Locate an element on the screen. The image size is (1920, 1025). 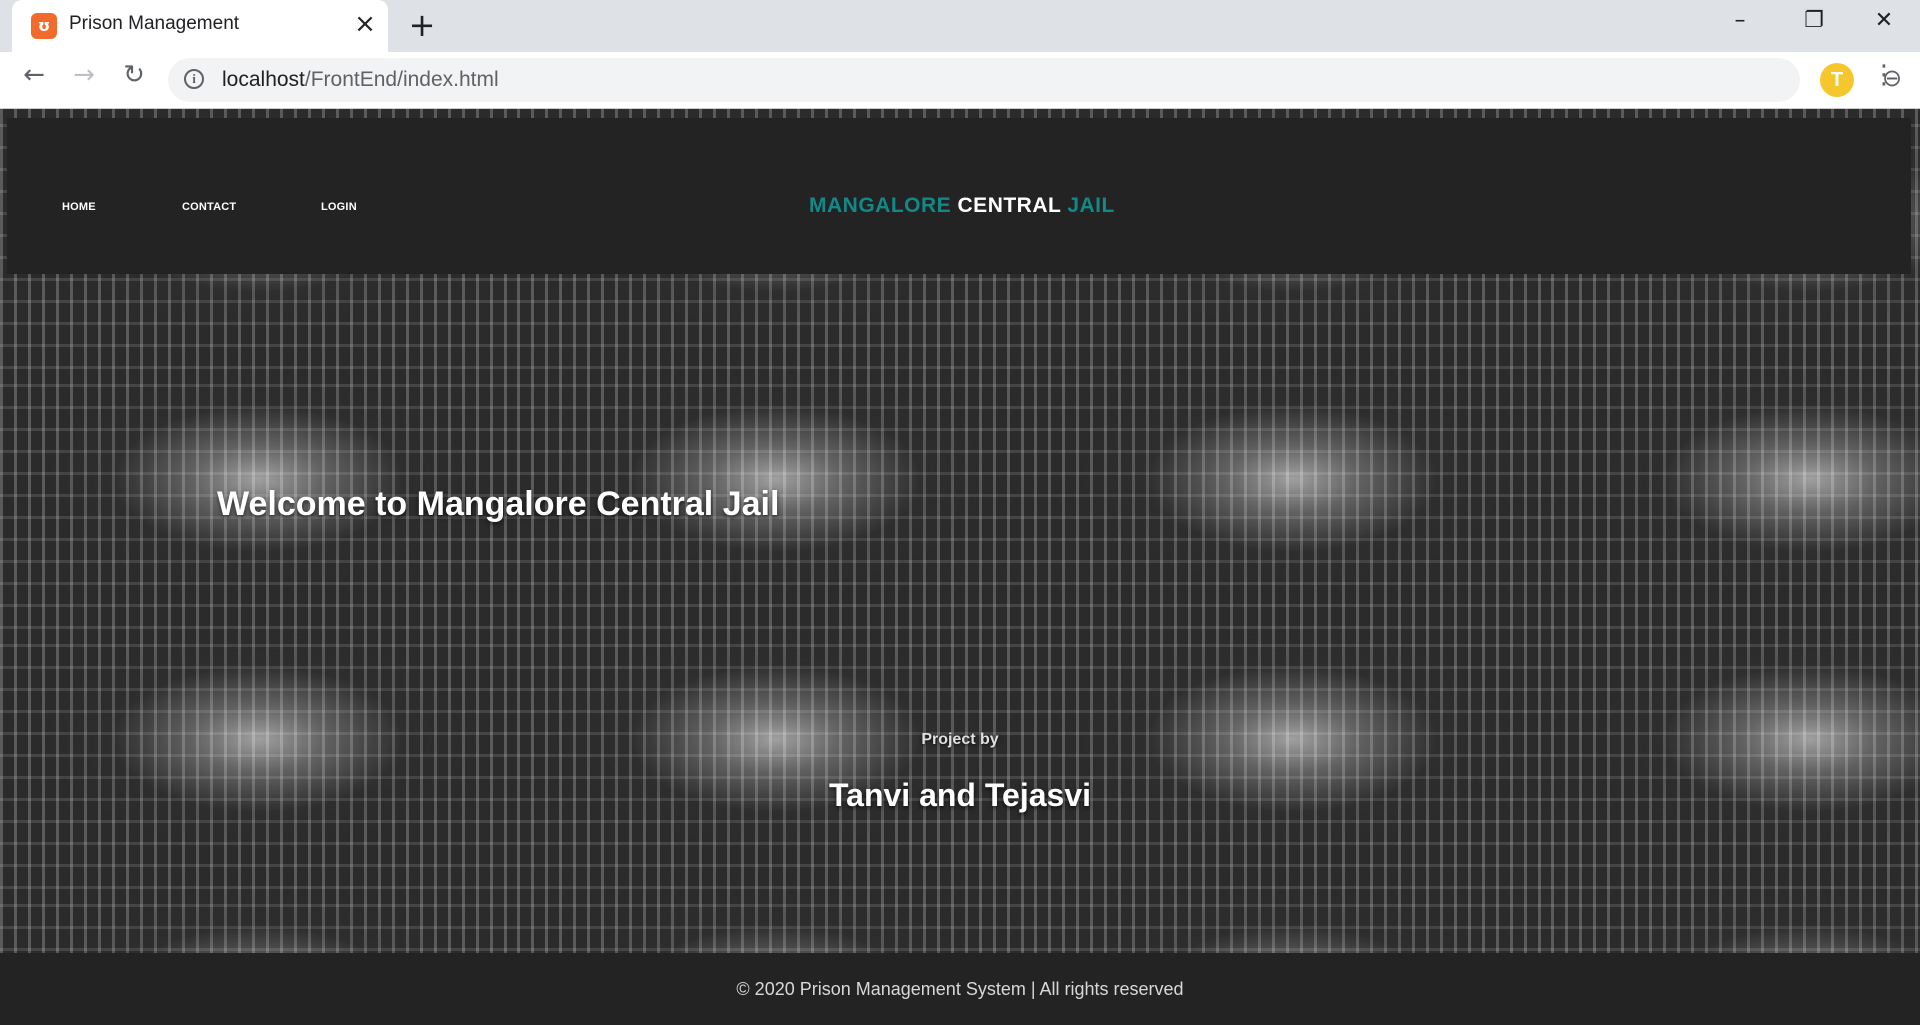
site-brand: MANGALORE CENTRAL JAIL is located at coordinates (962, 206).